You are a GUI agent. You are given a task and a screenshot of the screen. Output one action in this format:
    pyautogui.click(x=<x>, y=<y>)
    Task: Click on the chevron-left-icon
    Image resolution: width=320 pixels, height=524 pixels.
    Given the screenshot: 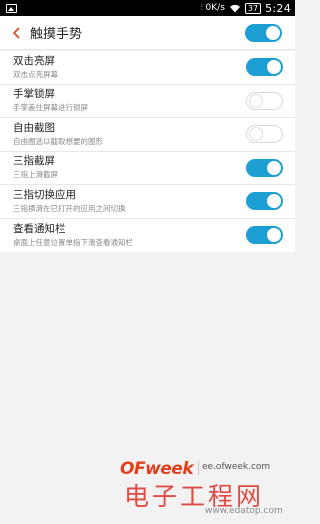 What is the action you would take?
    pyautogui.click(x=16, y=32)
    